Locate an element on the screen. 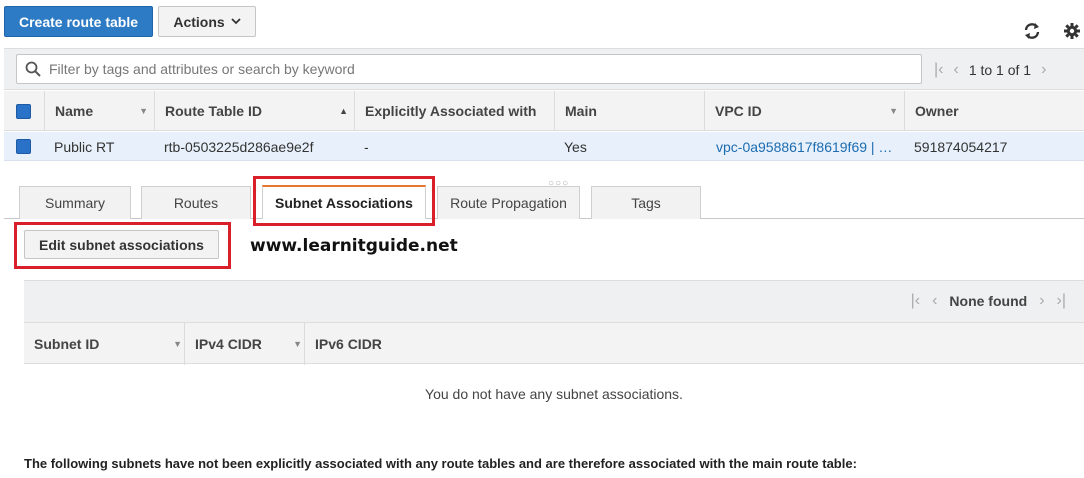 Image resolution: width=1084 pixels, height=478 pixels. tab-label: Tags is located at coordinates (646, 203).